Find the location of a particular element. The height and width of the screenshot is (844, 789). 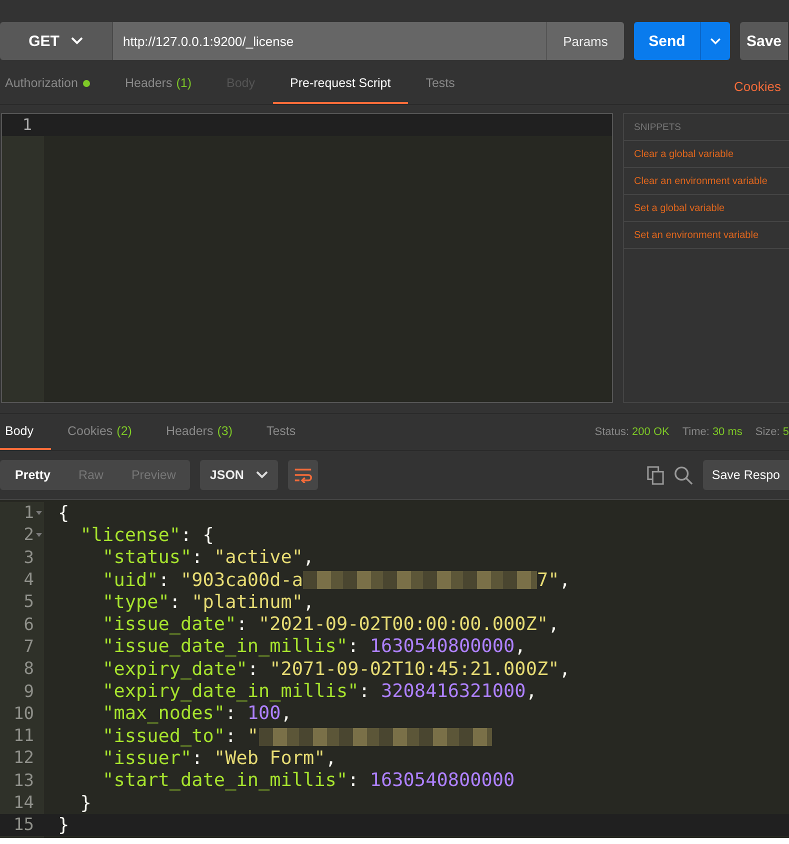

line-number: 9 is located at coordinates (29, 692).